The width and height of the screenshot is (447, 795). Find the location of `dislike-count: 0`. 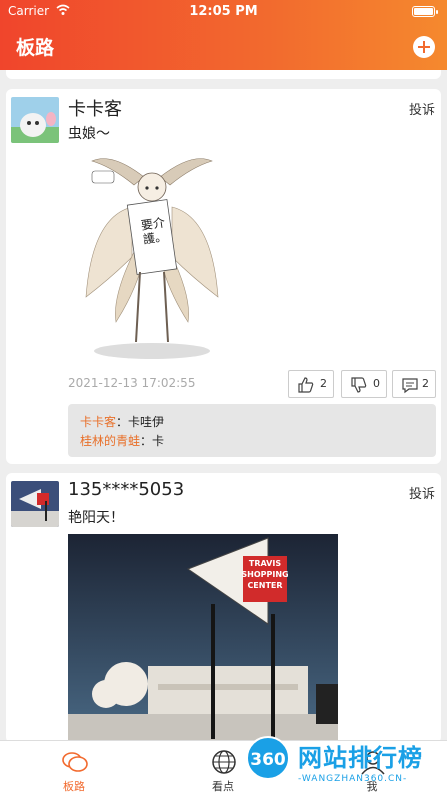

dislike-count: 0 is located at coordinates (376, 383).